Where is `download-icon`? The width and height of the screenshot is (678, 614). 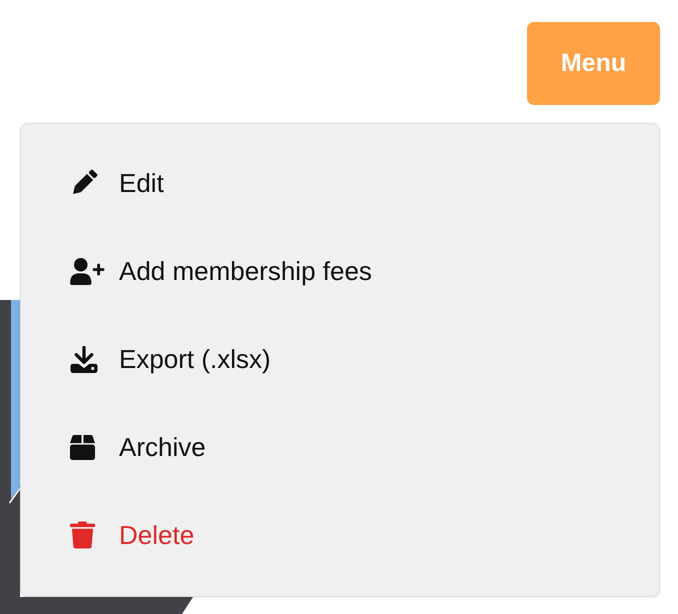
download-icon is located at coordinates (84, 359).